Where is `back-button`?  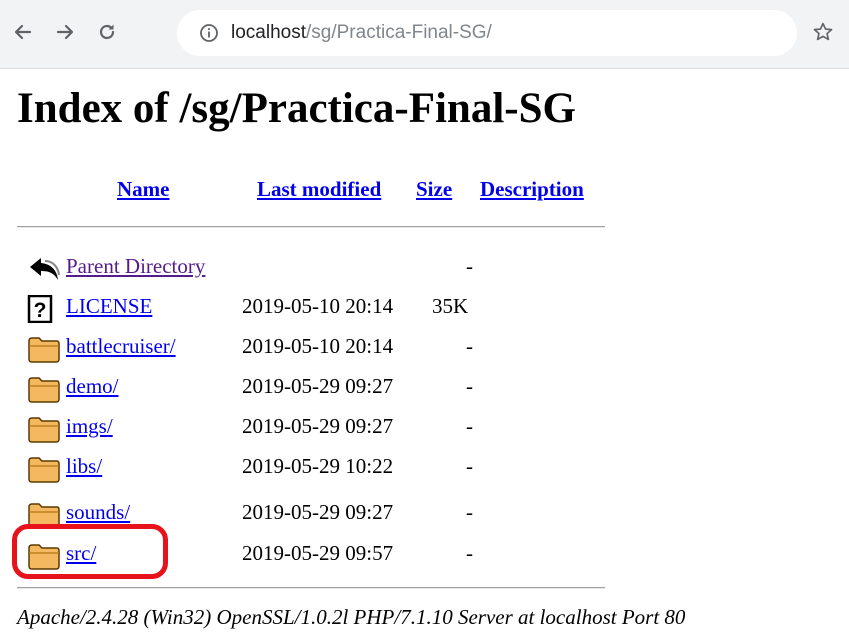
back-button is located at coordinates (23, 32).